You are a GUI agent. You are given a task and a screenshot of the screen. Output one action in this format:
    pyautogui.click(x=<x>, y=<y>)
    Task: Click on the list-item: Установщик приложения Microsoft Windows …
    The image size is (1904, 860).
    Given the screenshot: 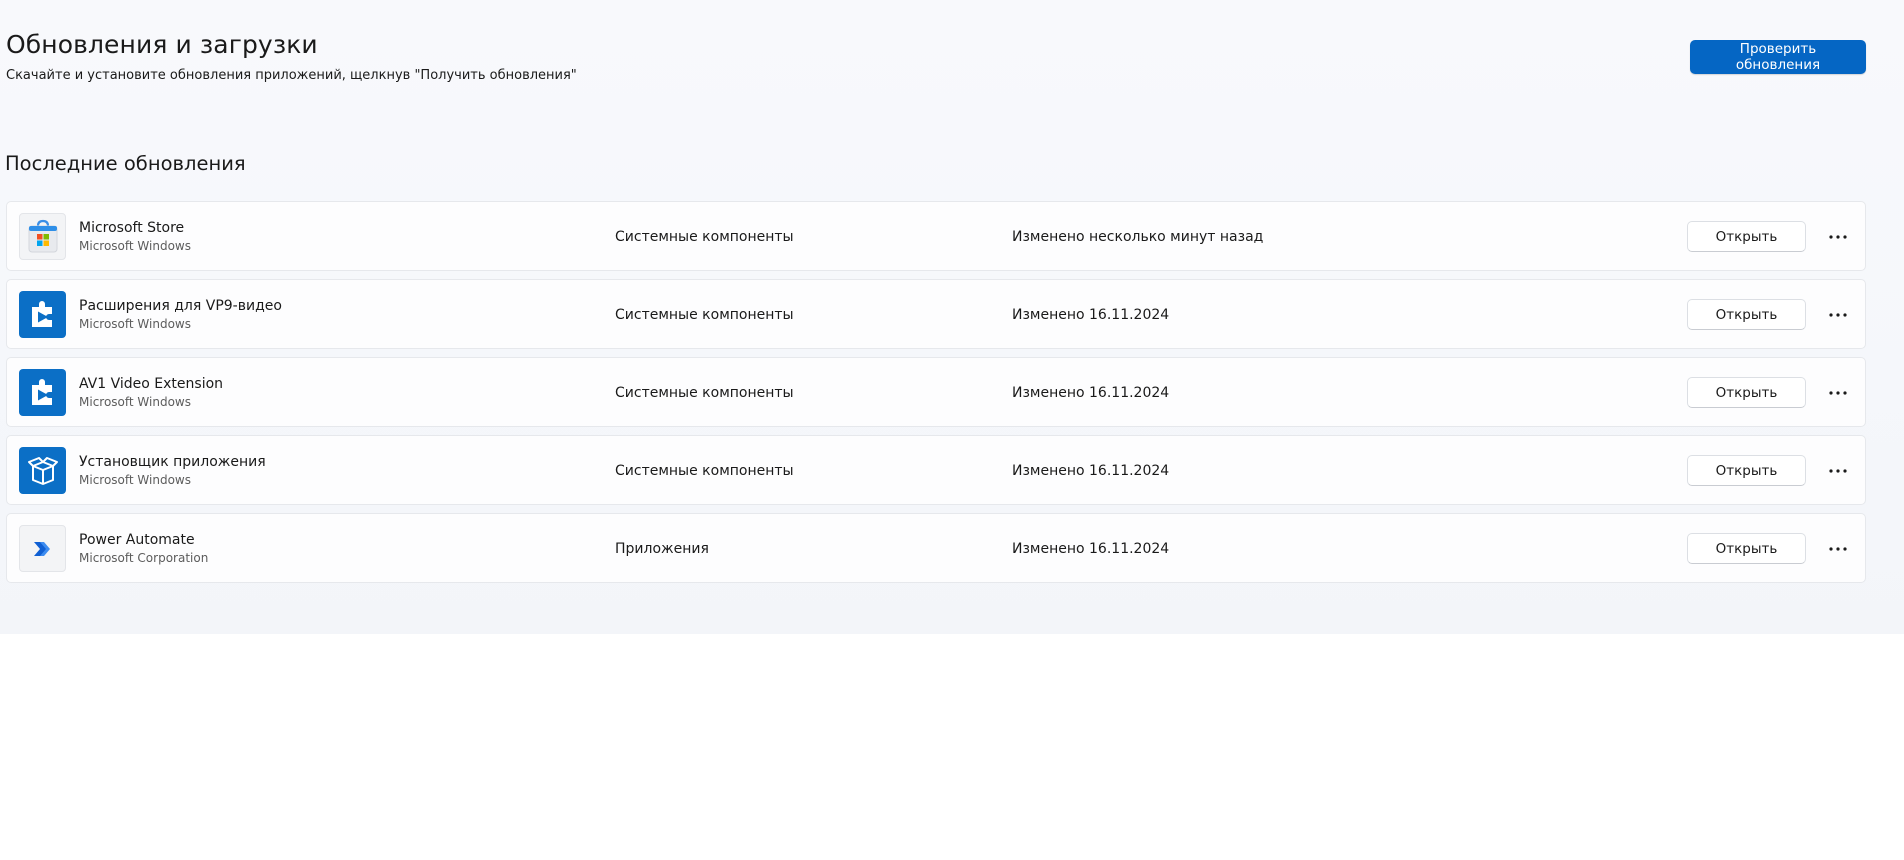 What is the action you would take?
    pyautogui.click(x=936, y=470)
    